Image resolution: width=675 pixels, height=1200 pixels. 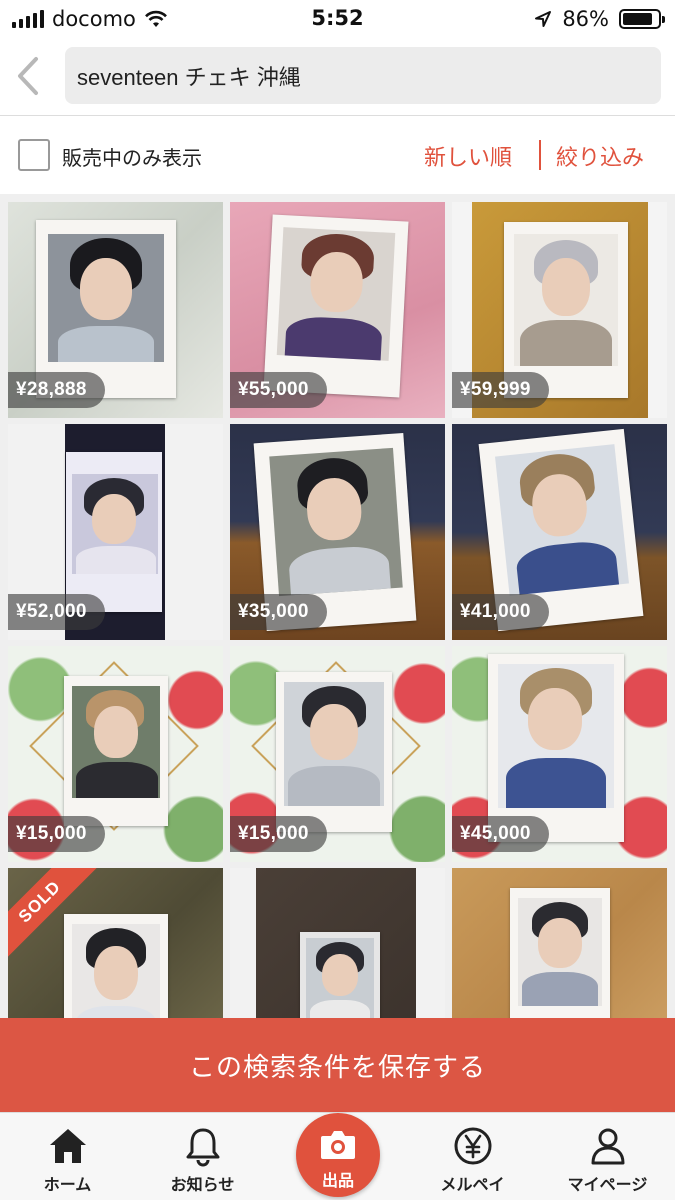 I want to click on tab-mypage: マイページ, so click(x=607, y=1156).